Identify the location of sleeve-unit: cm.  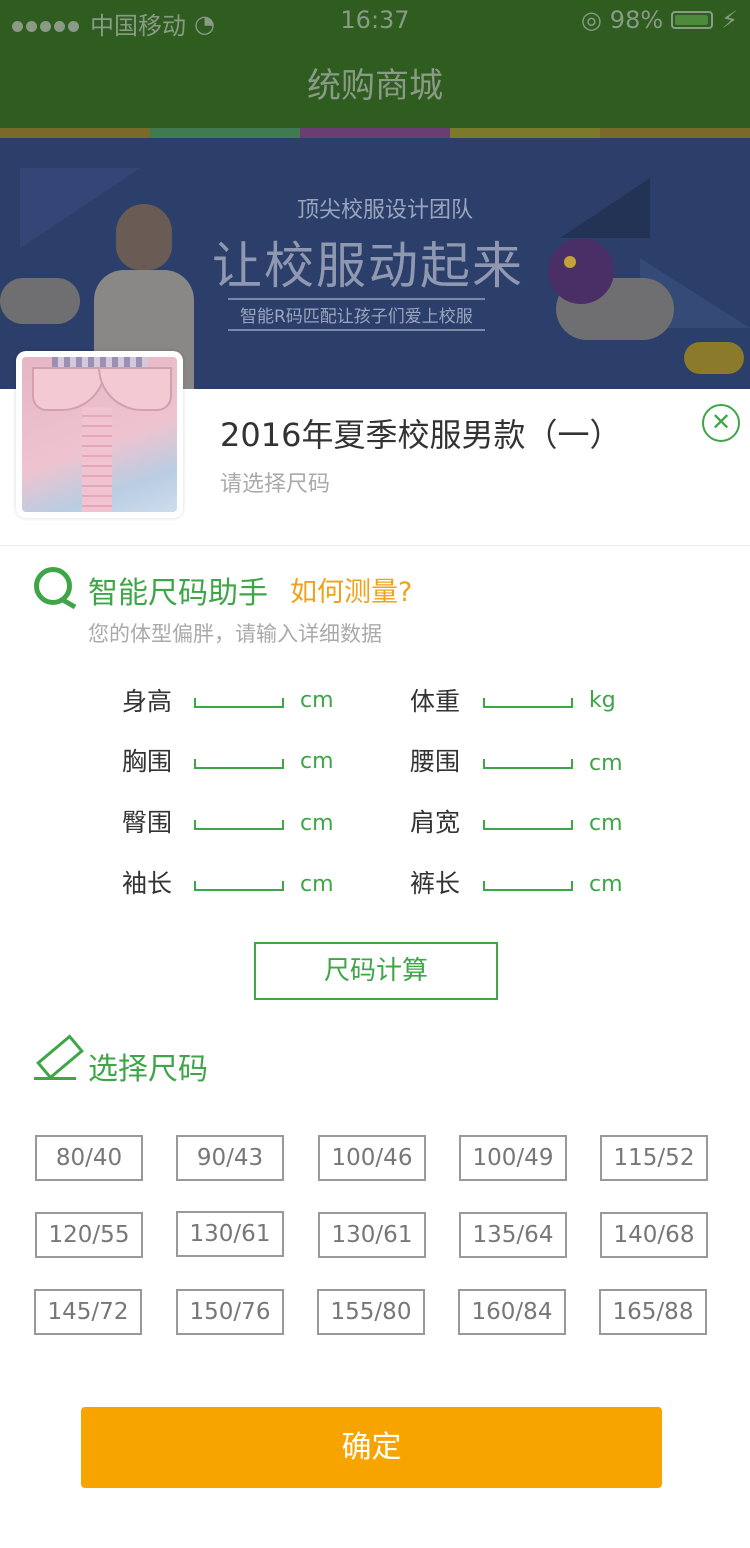
(317, 884).